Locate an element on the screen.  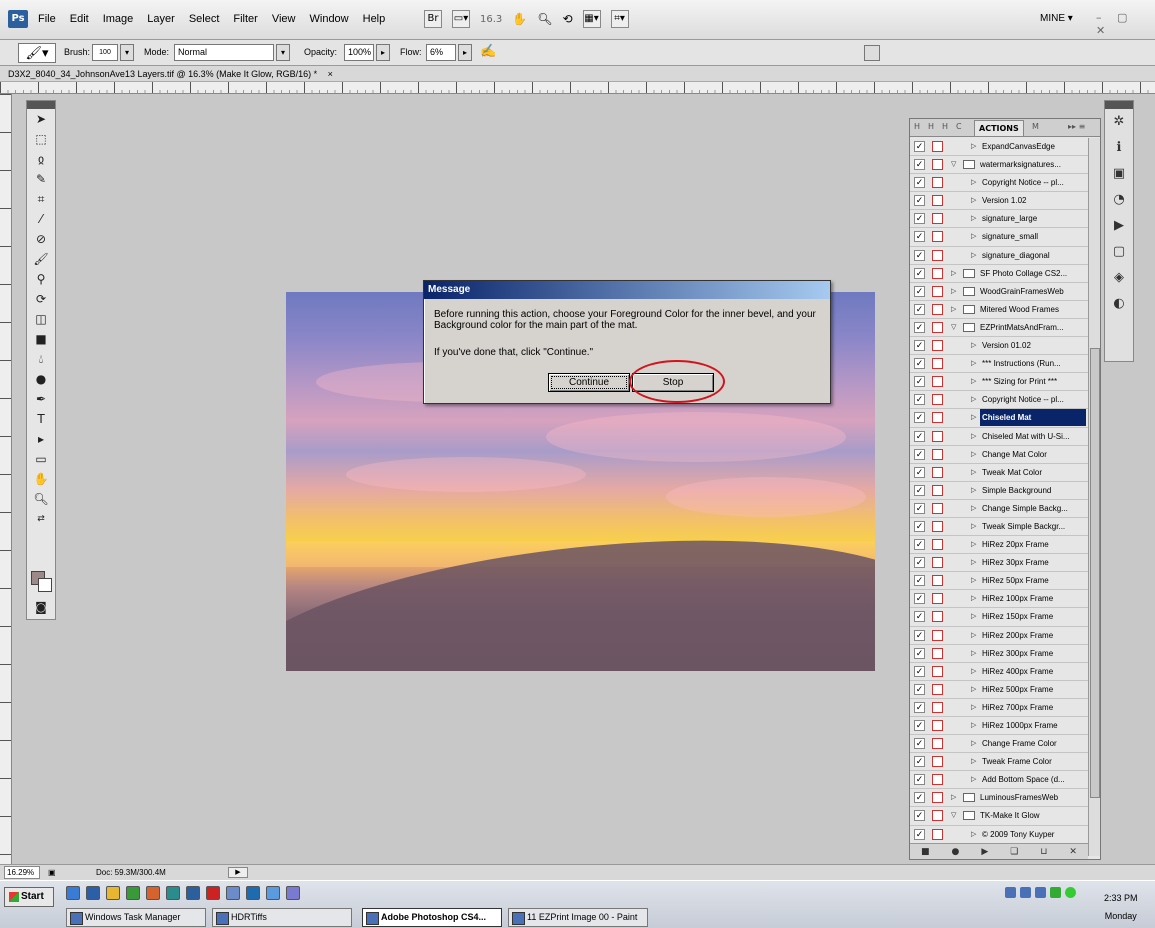
brush-panel-toggle-icon is located at coordinates (872, 53).